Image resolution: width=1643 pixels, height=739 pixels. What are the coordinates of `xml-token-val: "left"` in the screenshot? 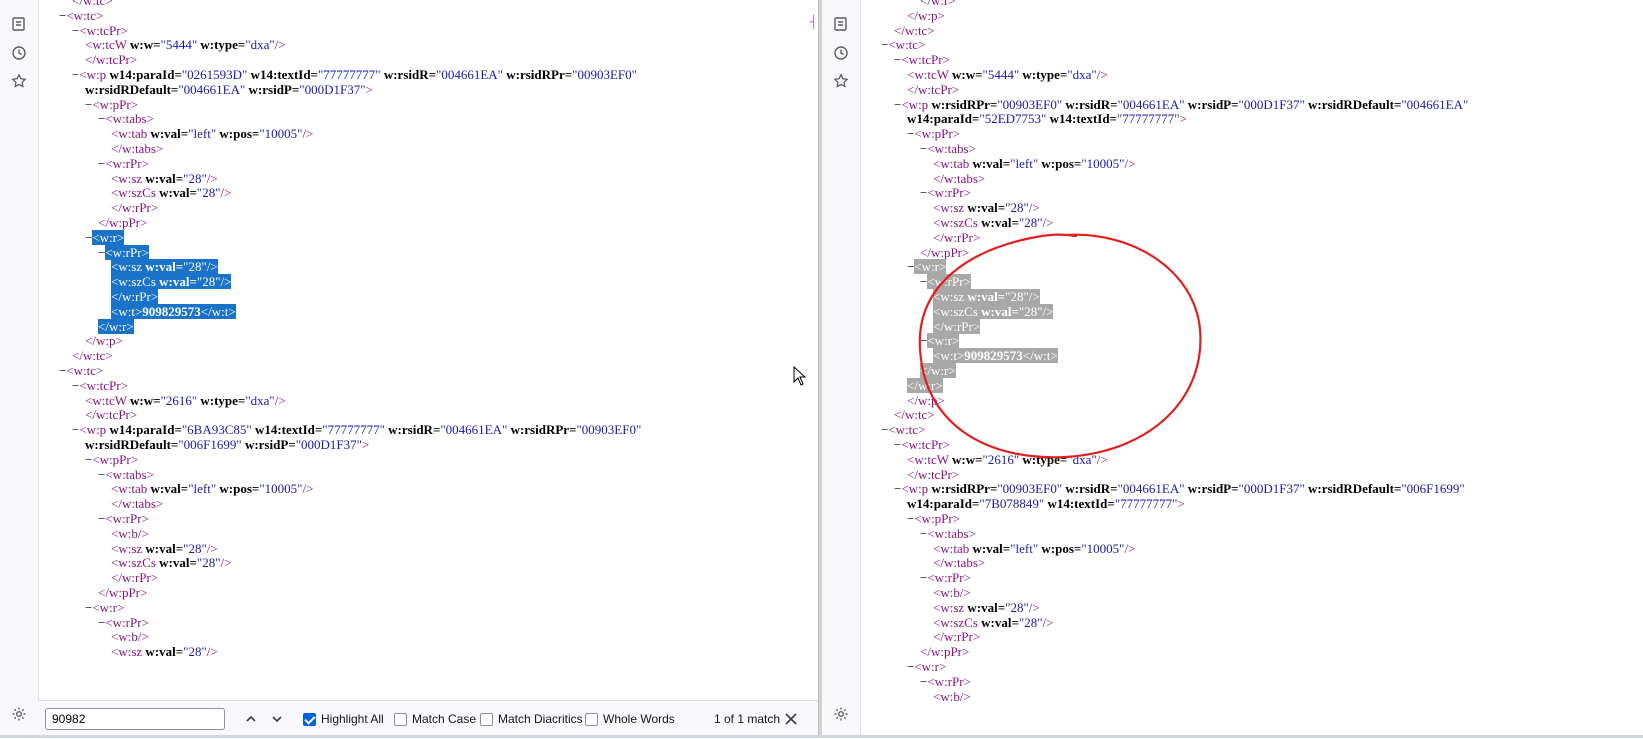 It's located at (204, 489).